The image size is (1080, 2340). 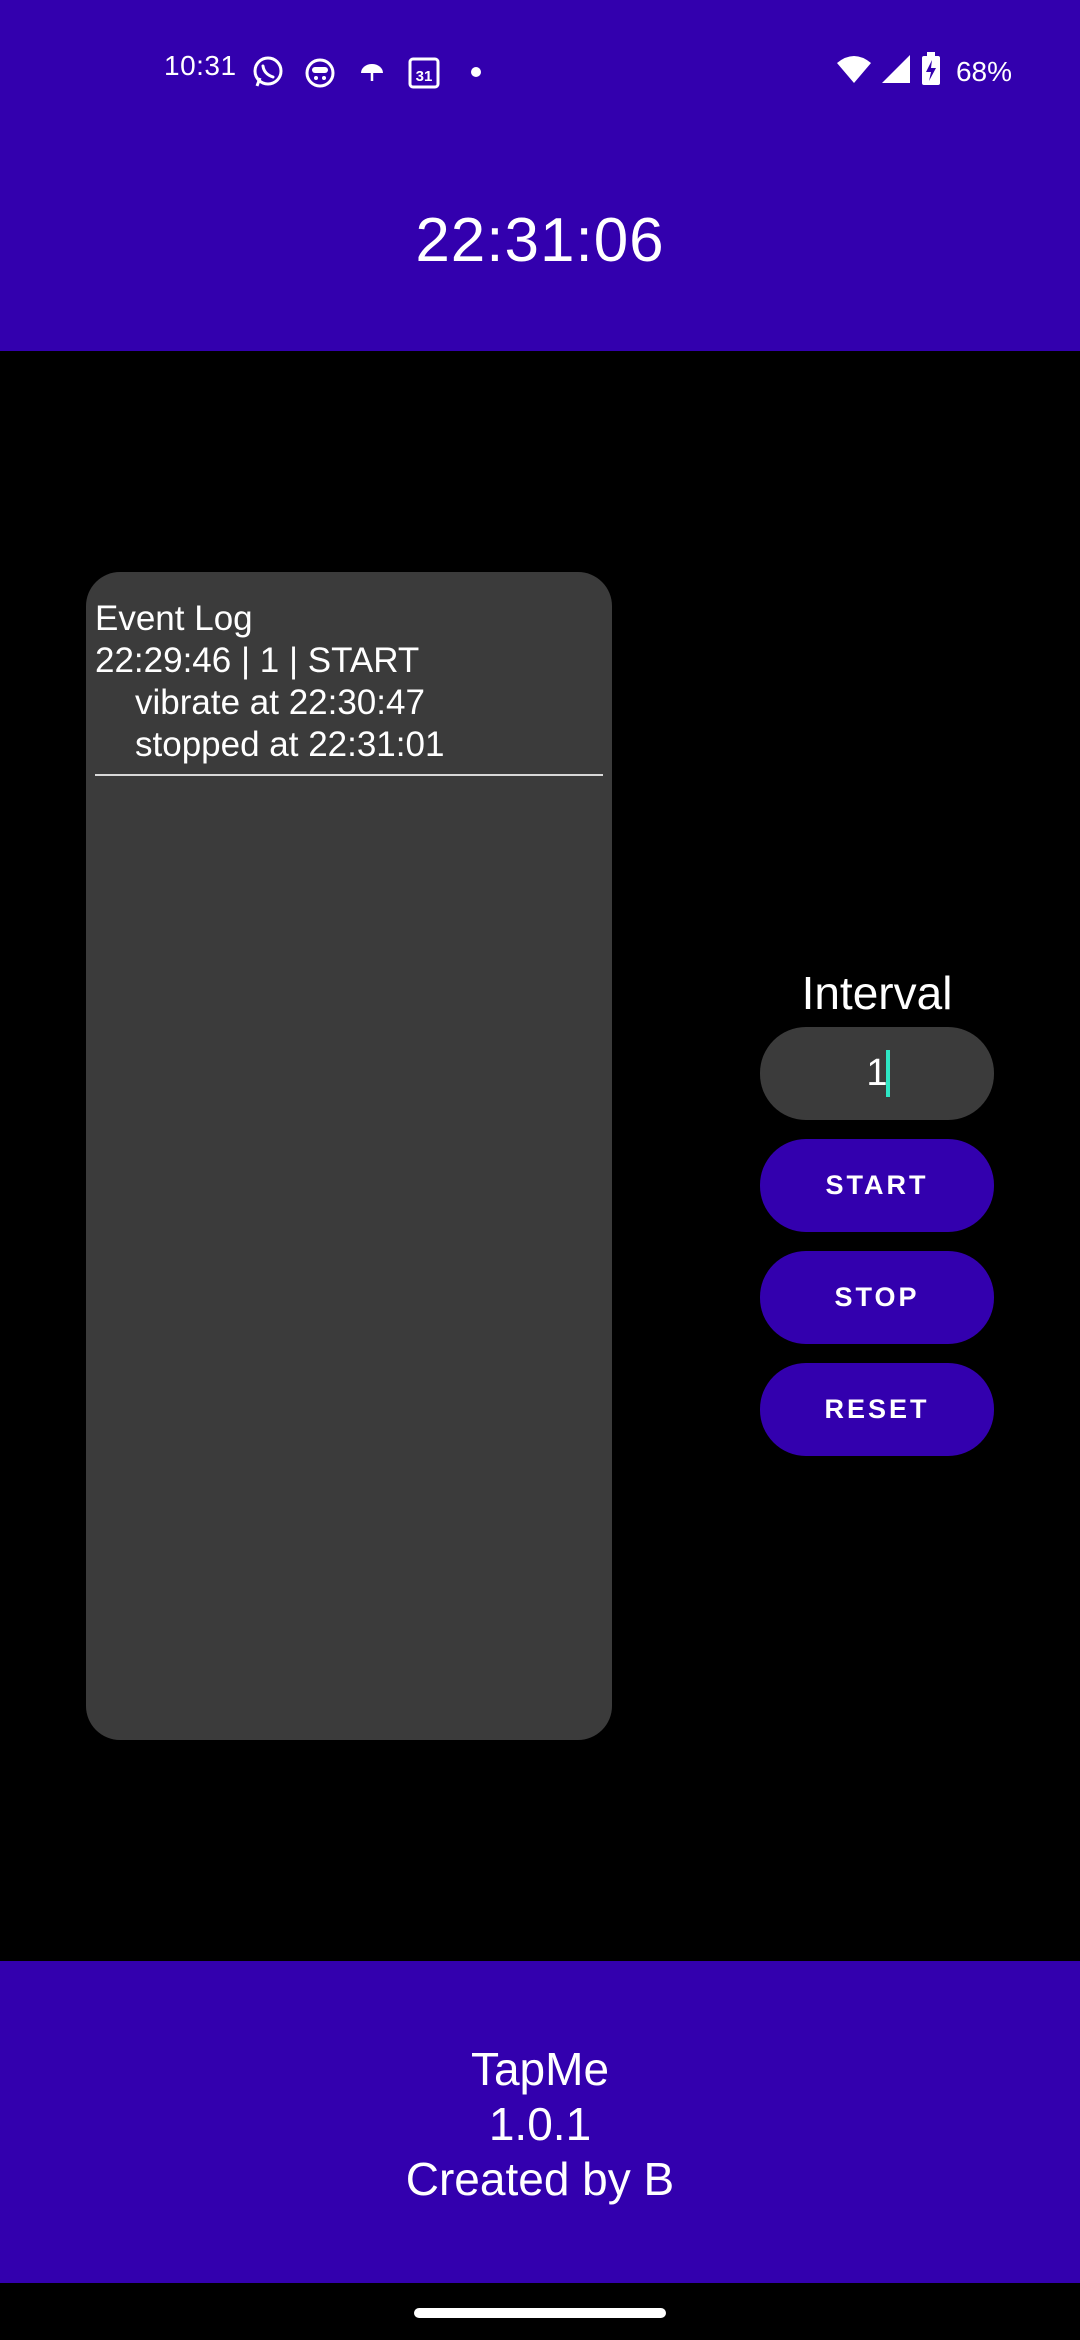 What do you see at coordinates (540, 2313) in the screenshot?
I see `gesture-navigation-handle` at bounding box center [540, 2313].